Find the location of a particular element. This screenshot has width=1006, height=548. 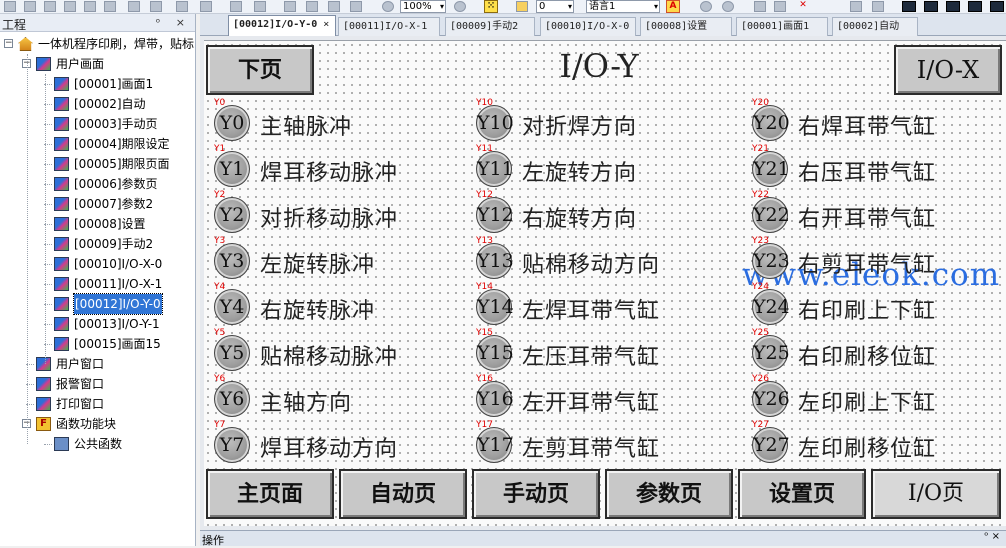

tree-item-screen: [00006]参数页 is located at coordinates (97, 184).